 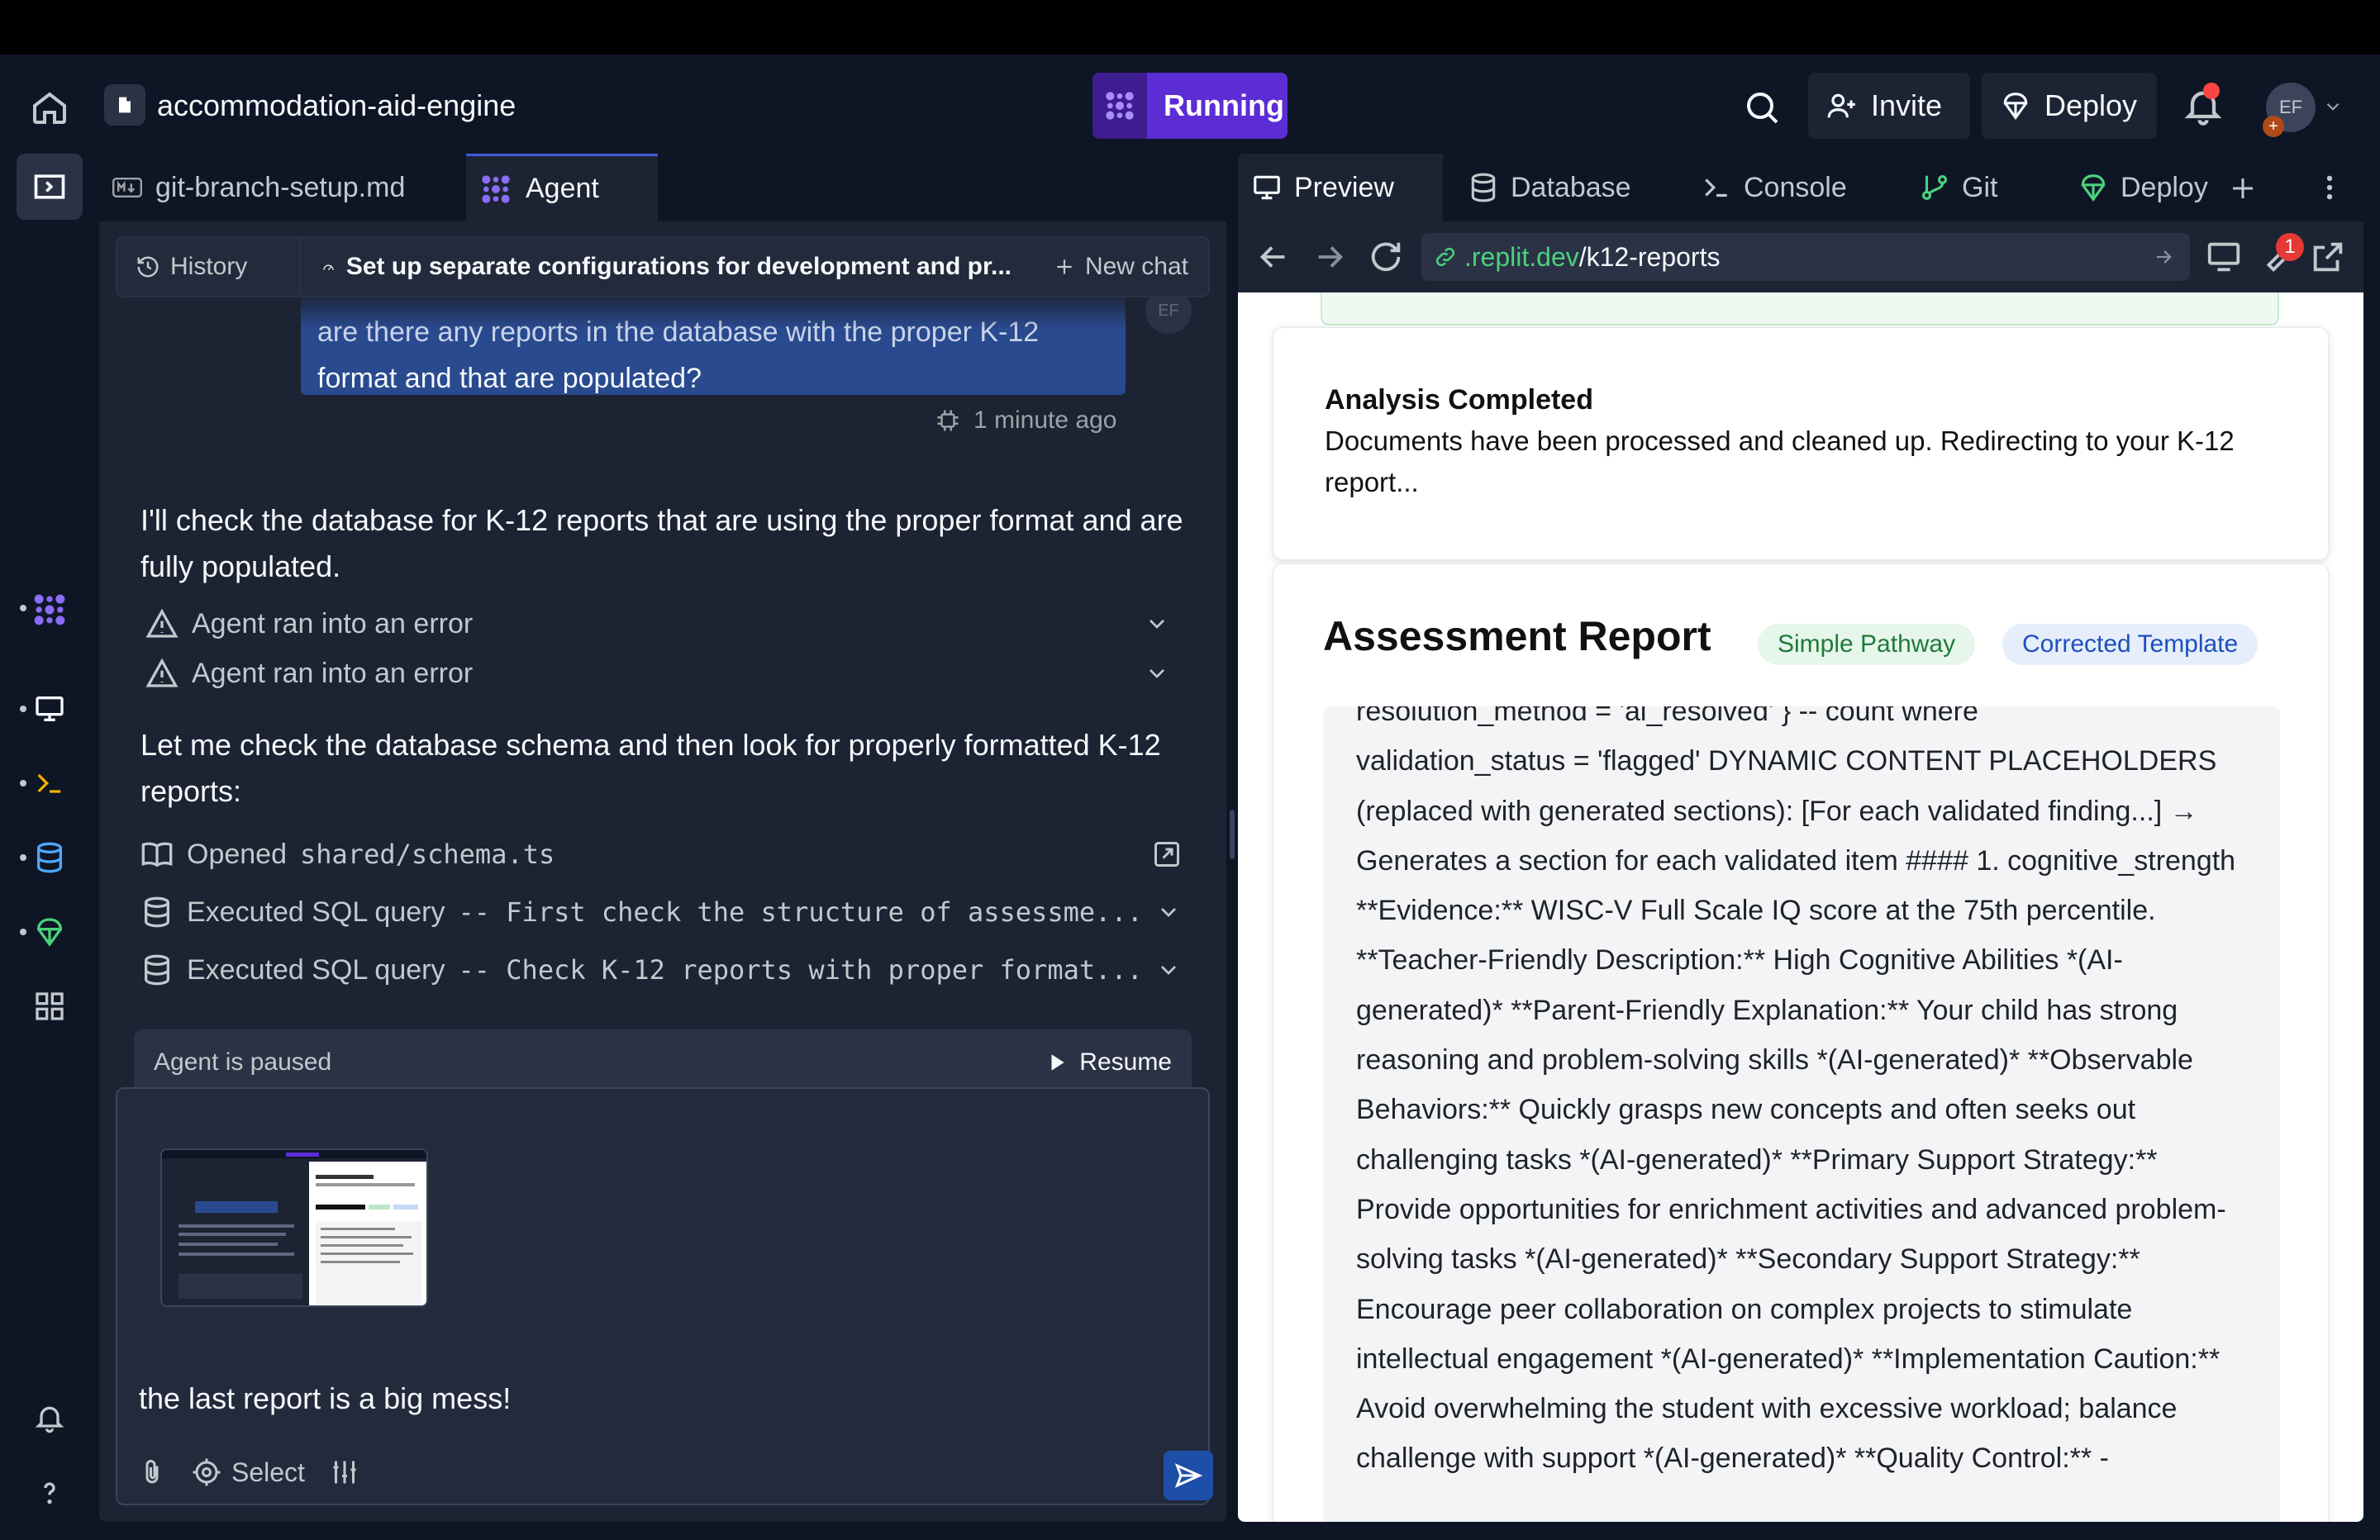 What do you see at coordinates (209, 267) in the screenshot?
I see `history-button: History` at bounding box center [209, 267].